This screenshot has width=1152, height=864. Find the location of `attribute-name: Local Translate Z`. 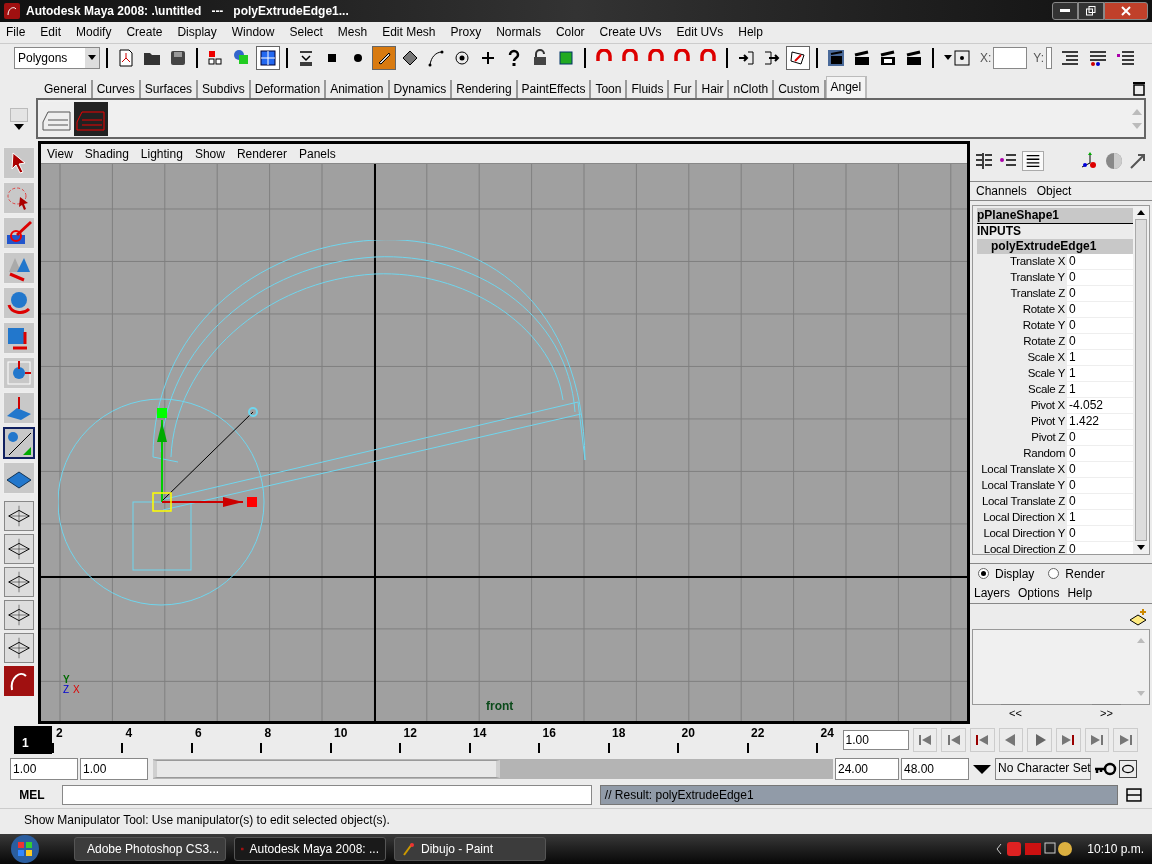

attribute-name: Local Translate Z is located at coordinates (1022, 502).